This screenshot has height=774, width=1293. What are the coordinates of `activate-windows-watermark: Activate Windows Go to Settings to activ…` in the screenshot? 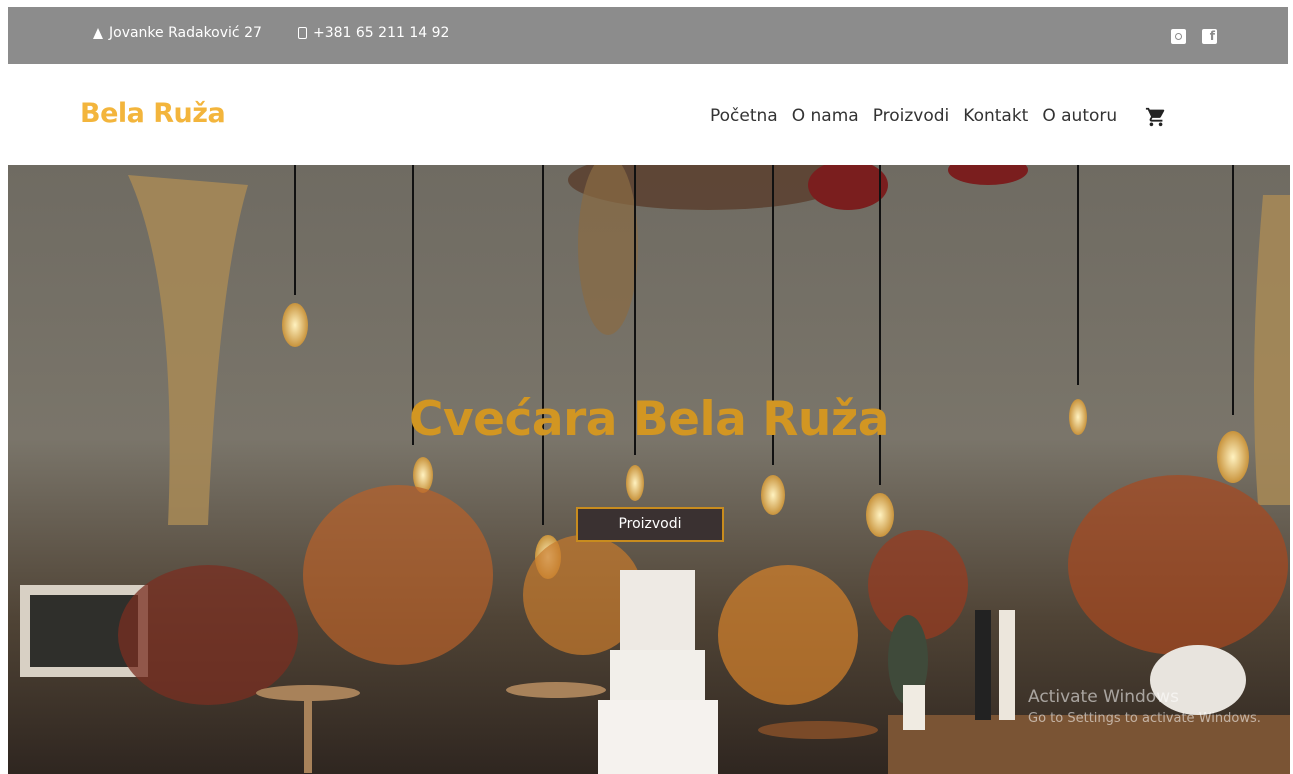 It's located at (1144, 706).